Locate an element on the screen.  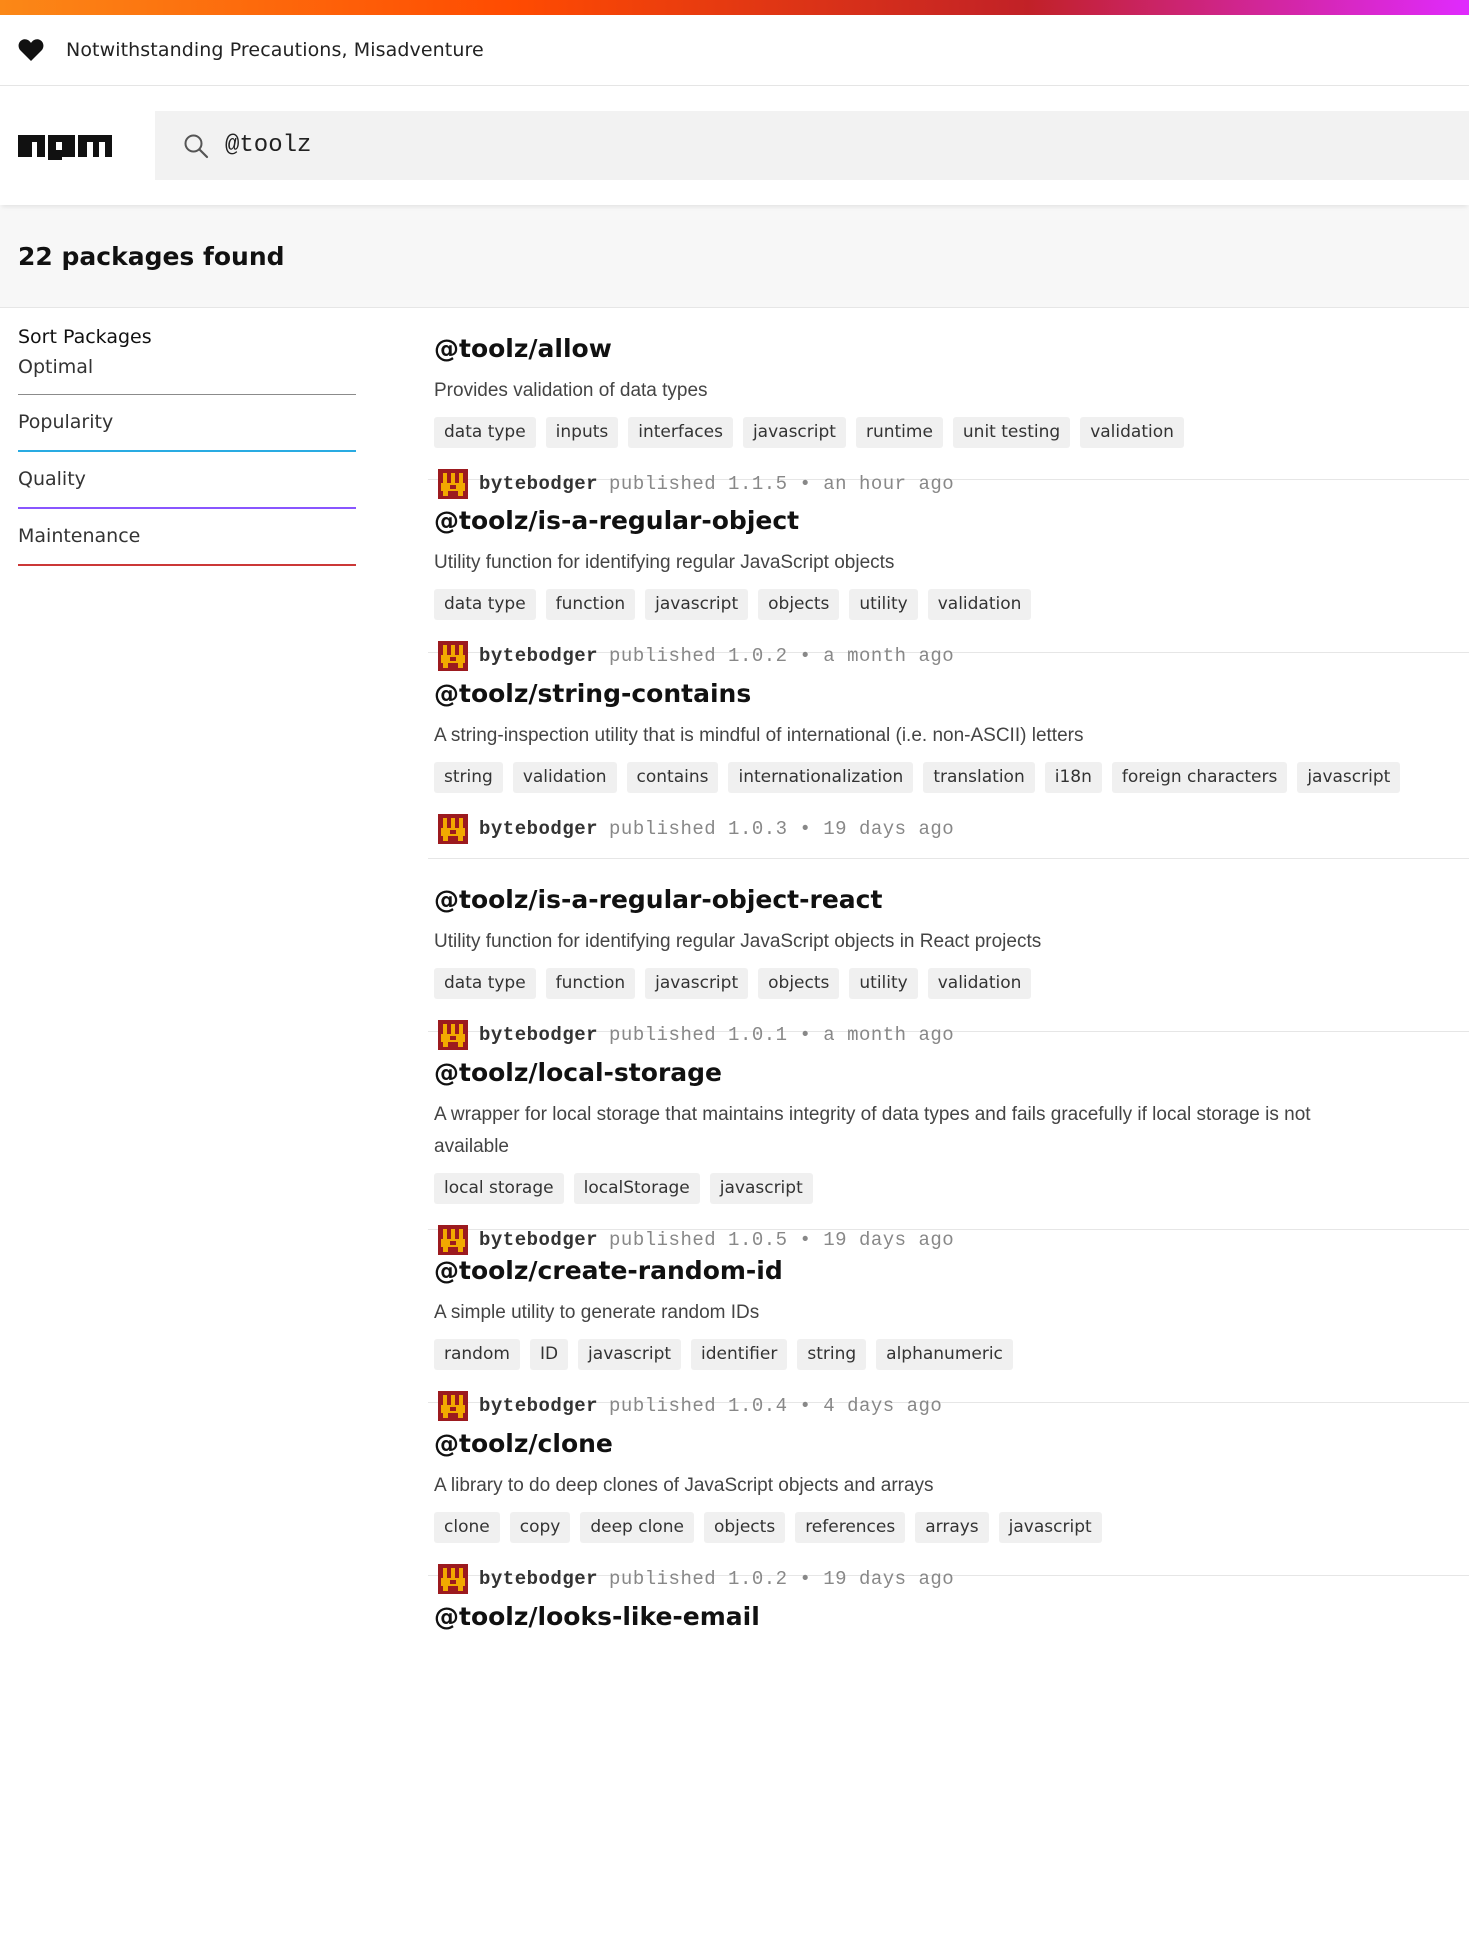
keyword-tag: alphanumeric is located at coordinates (944, 1354).